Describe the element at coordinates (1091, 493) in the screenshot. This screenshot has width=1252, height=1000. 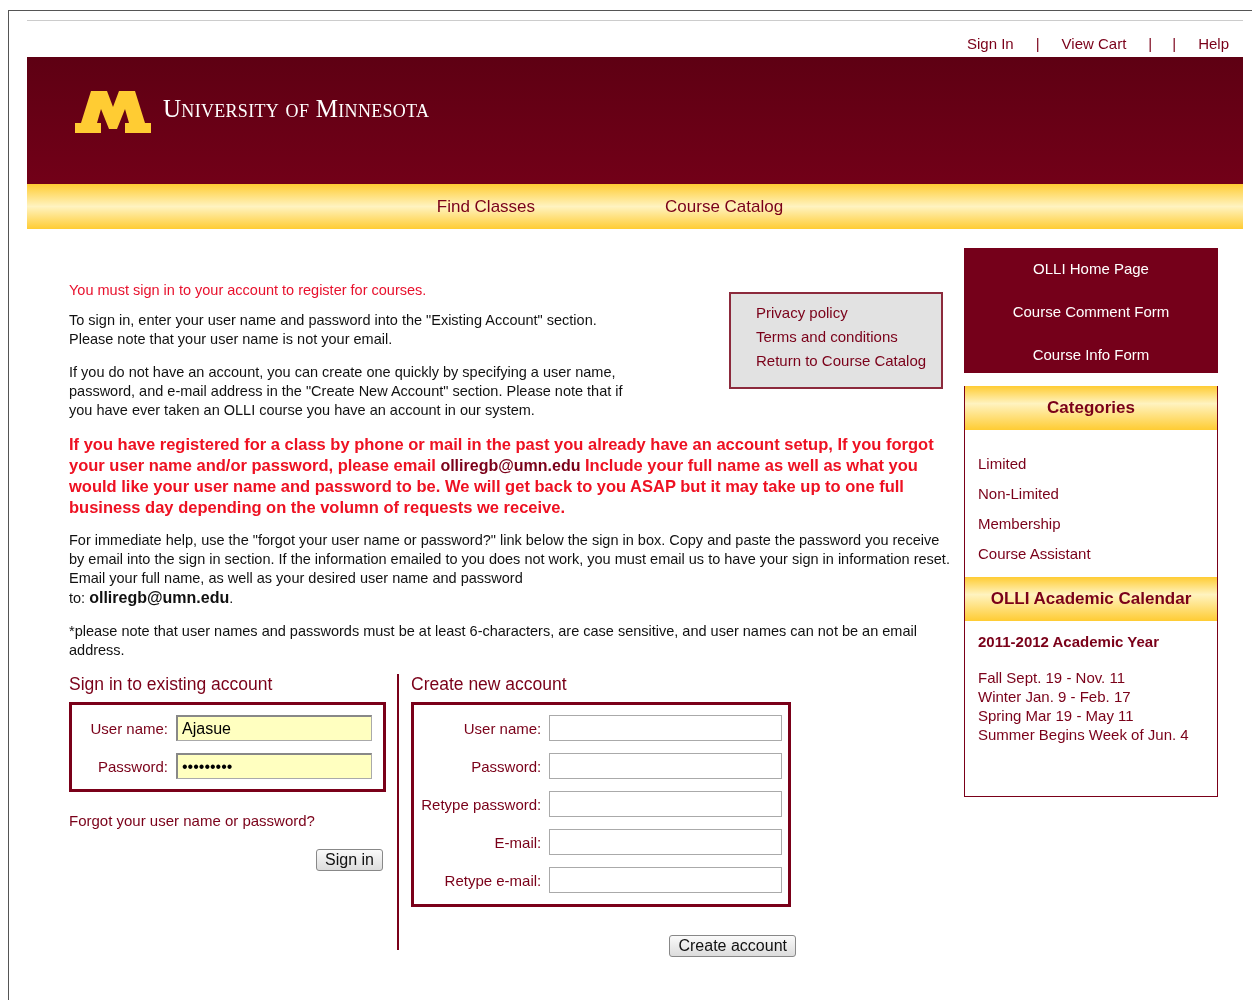
I see `category-link: Non-Limited` at that location.